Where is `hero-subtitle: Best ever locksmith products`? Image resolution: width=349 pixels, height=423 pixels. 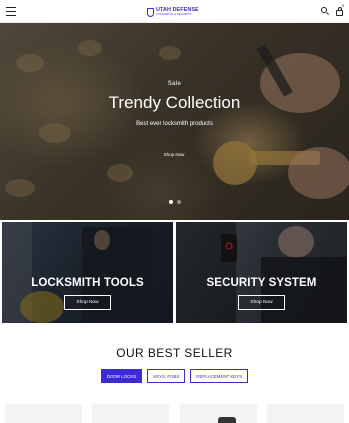 hero-subtitle: Best ever locksmith products is located at coordinates (174, 124).